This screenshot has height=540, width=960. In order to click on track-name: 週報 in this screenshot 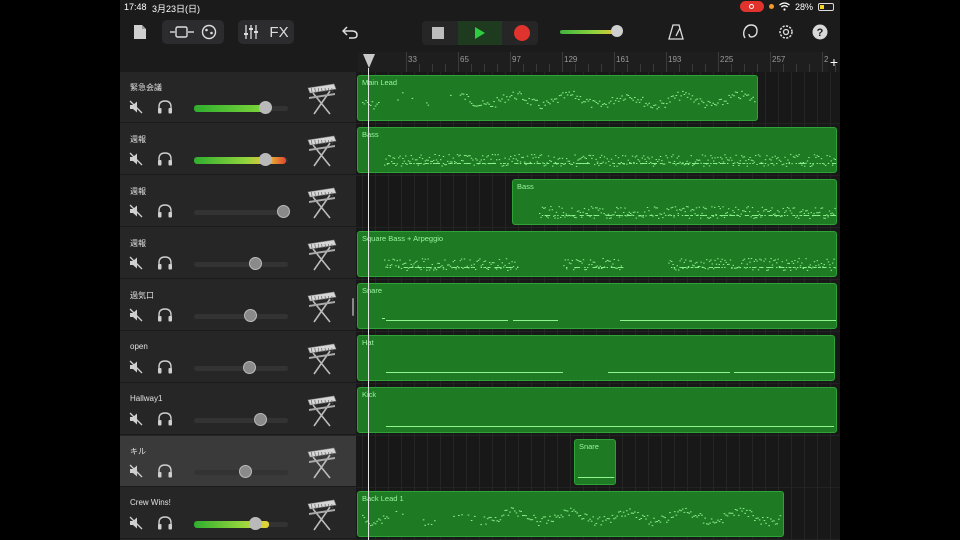, I will do `click(138, 191)`.